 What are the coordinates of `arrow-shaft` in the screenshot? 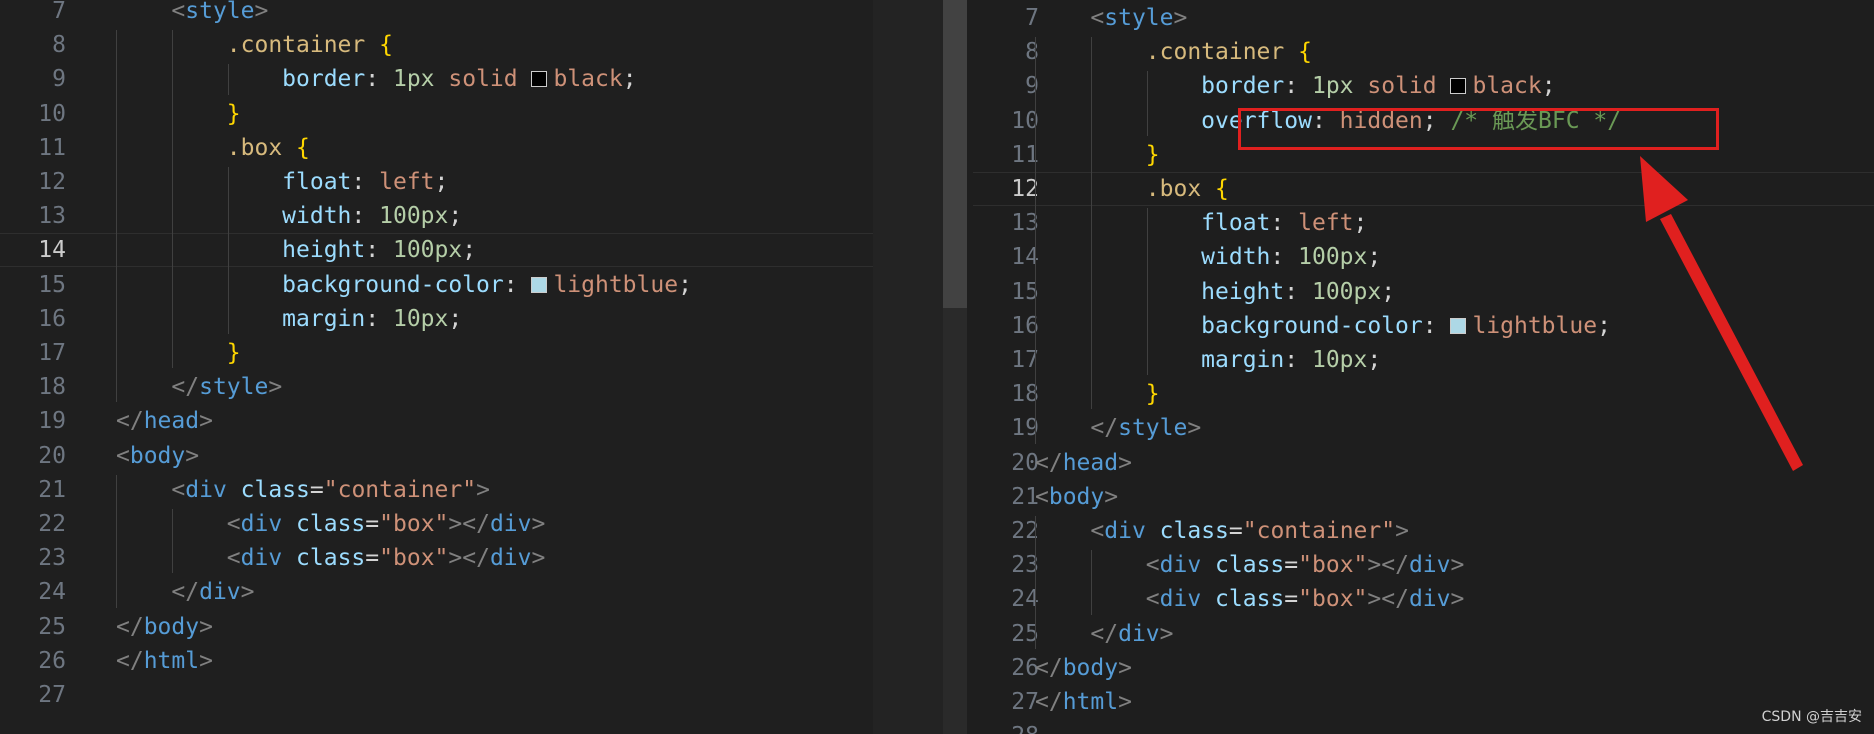 It's located at (1731, 342).